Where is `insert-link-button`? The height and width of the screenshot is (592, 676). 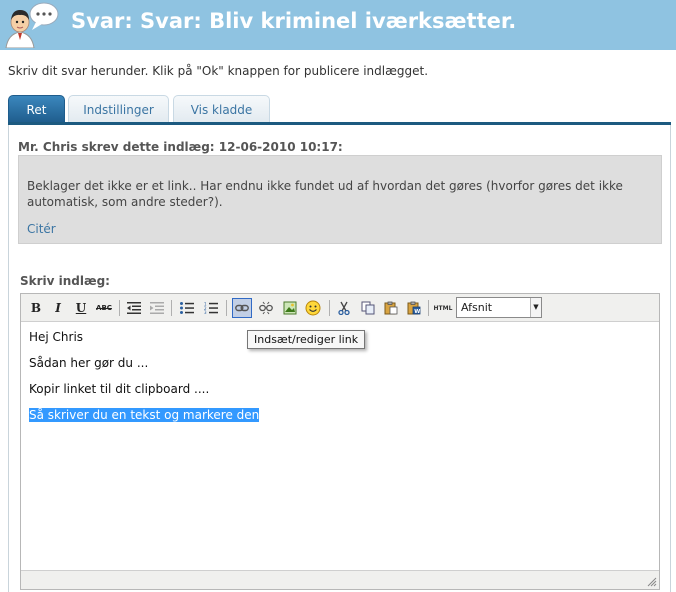 insert-link-button is located at coordinates (242, 308).